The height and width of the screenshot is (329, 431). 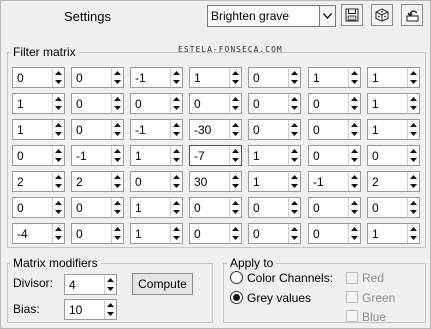 I want to click on matrix-cell-r5-c6: -1, so click(x=334, y=181).